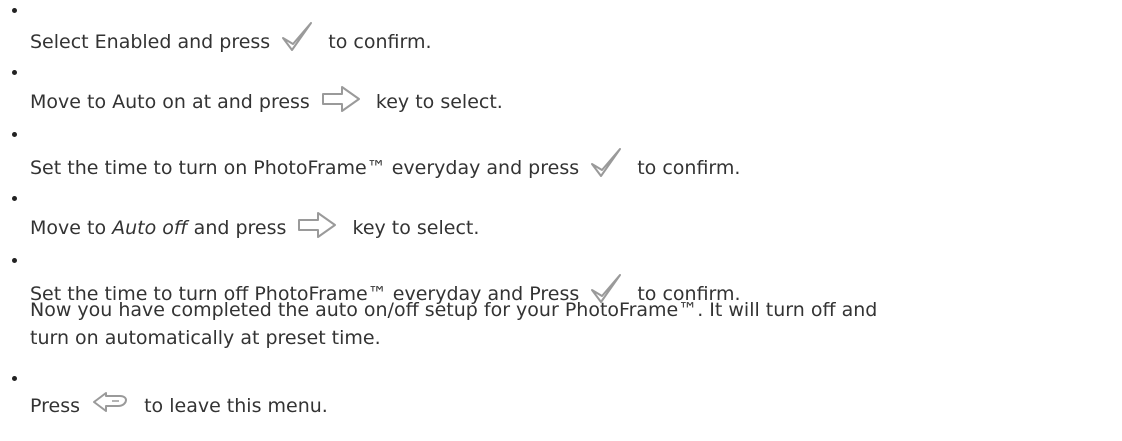 The width and height of the screenshot is (1122, 441). Describe the element at coordinates (236, 406) in the screenshot. I see `step-text: to leave this menu.` at that location.